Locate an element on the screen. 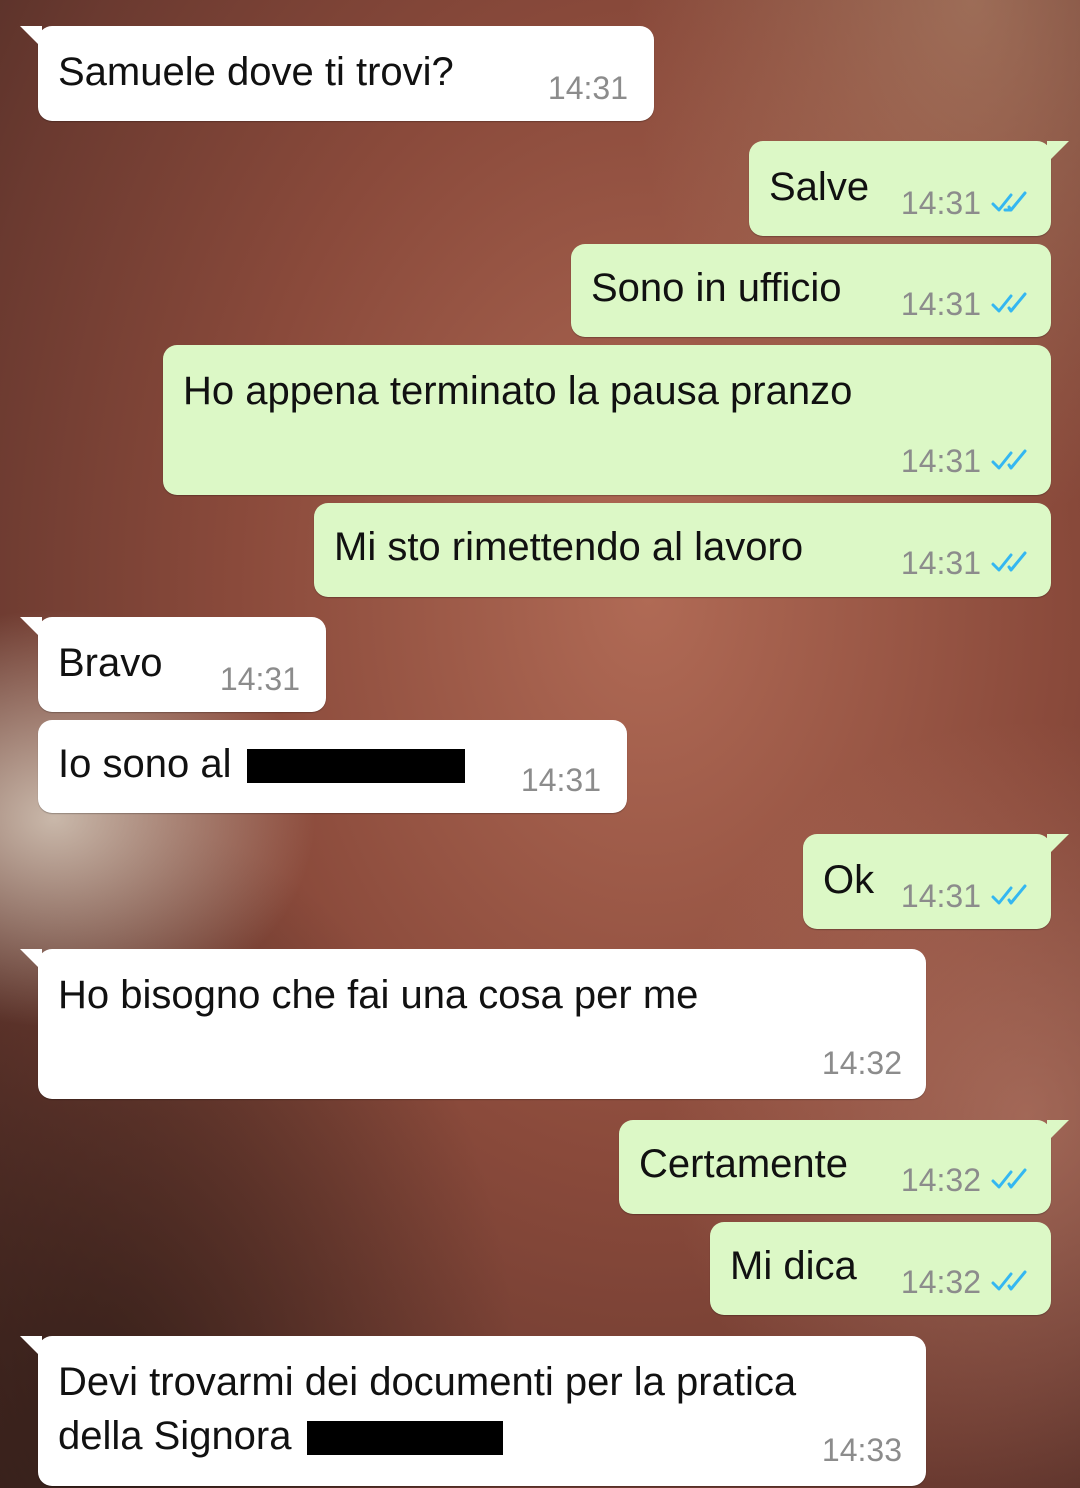  message-text-line-2: della Signora is located at coordinates (280, 1436).